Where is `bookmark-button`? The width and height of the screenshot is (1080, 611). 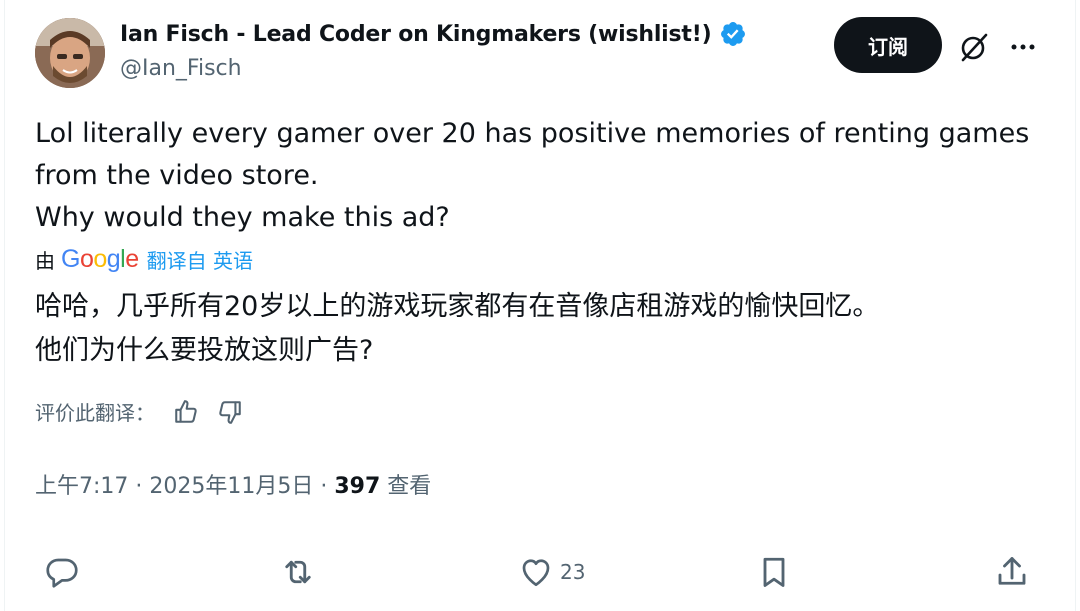
bookmark-button is located at coordinates (774, 572).